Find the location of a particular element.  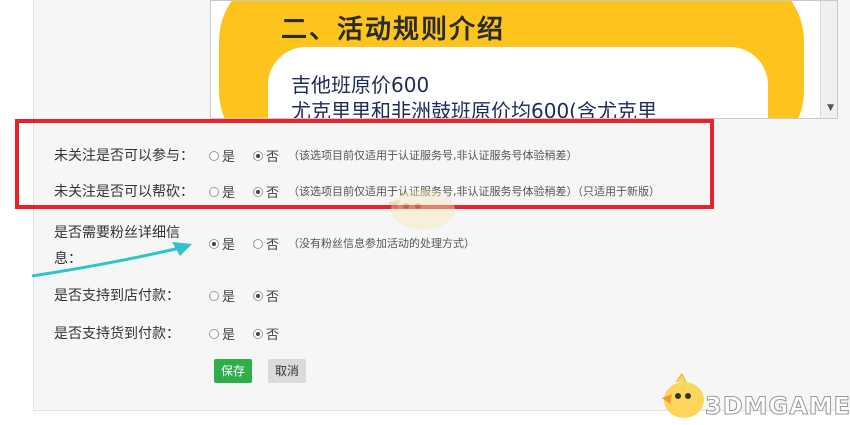

poster-text-line: 尤克里里和非洲鼓班原价均600(含尤克里 is located at coordinates (474, 109).